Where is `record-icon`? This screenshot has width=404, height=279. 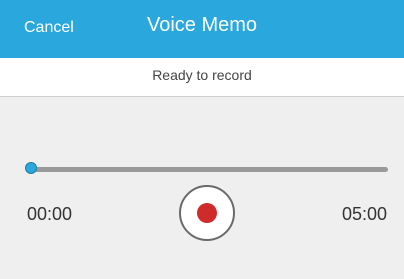 record-icon is located at coordinates (207, 213).